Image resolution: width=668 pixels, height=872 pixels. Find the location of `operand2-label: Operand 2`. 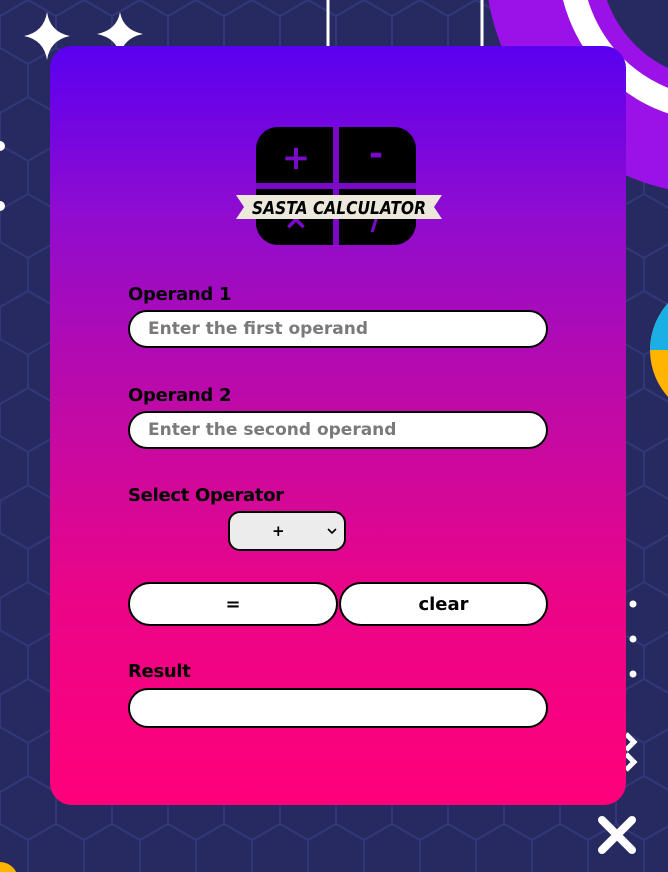

operand2-label: Operand 2 is located at coordinates (180, 395).